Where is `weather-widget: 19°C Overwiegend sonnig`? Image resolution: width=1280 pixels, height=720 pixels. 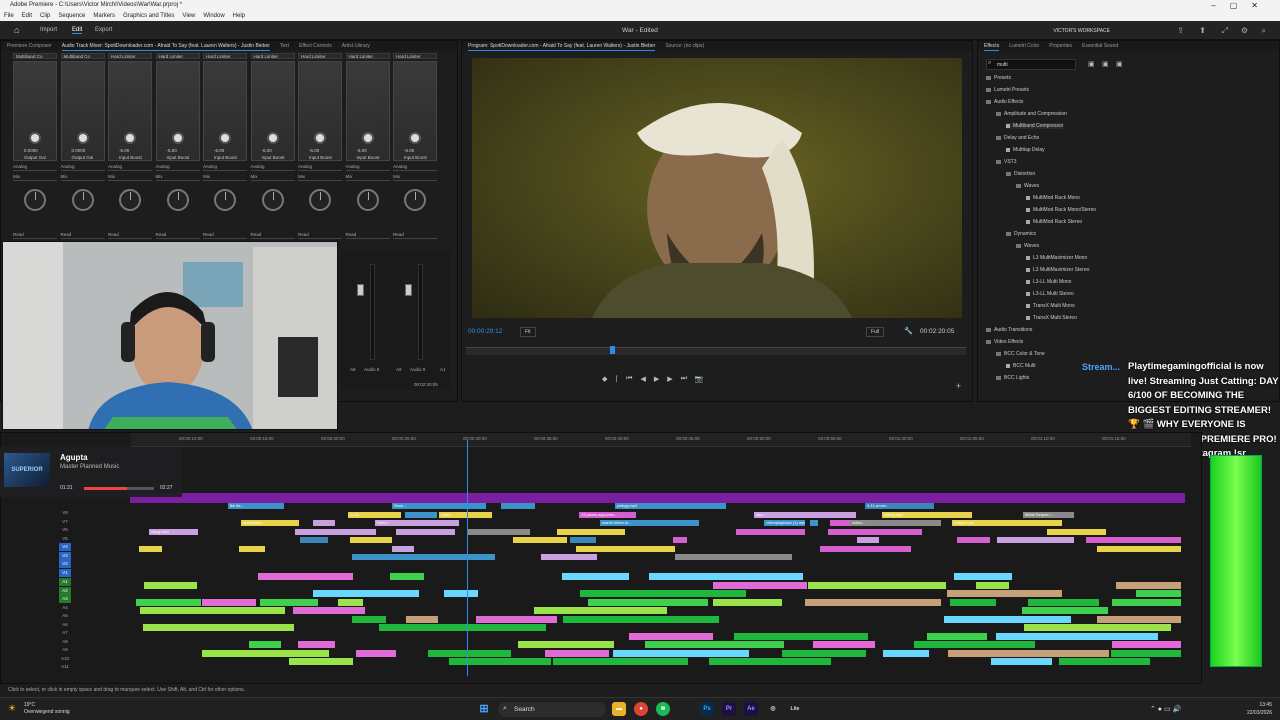
weather-widget: 19°C Overwiegend sonnig is located at coordinates (47, 709).